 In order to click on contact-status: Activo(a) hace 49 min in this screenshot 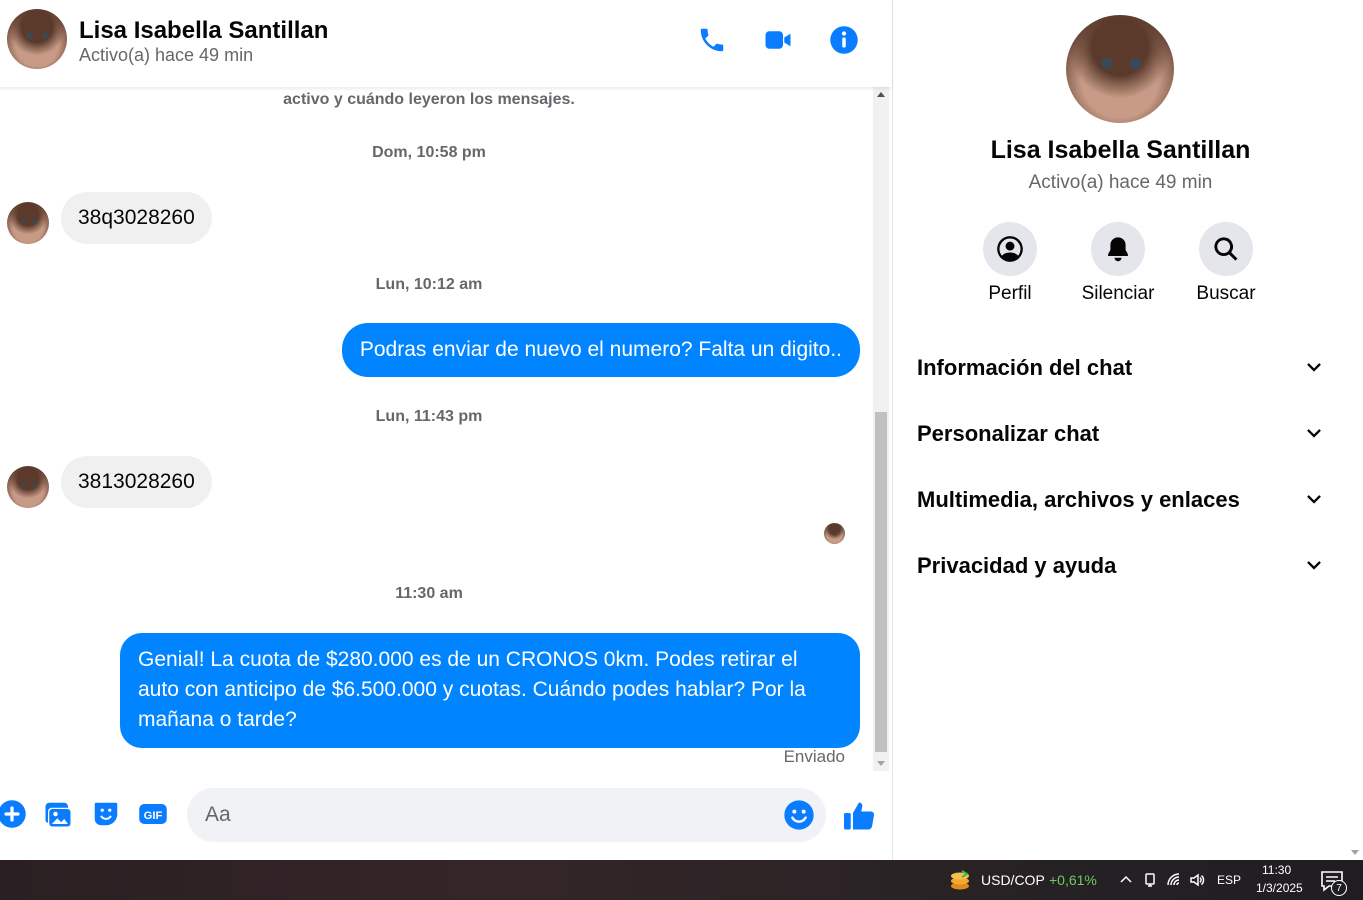, I will do `click(166, 55)`.